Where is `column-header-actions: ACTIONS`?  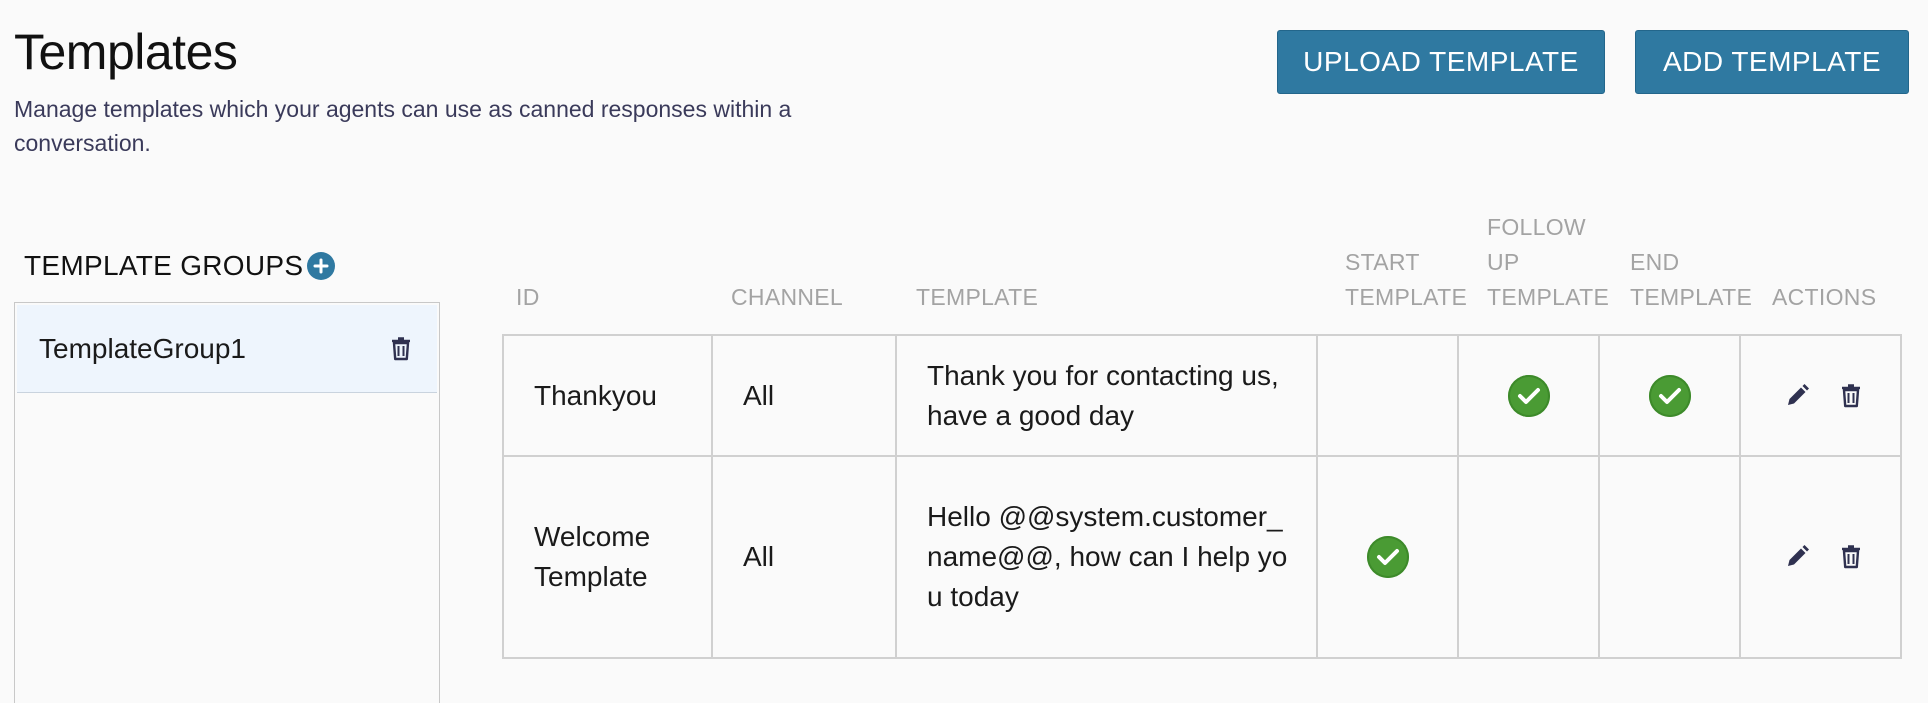
column-header-actions: ACTIONS is located at coordinates (1824, 297).